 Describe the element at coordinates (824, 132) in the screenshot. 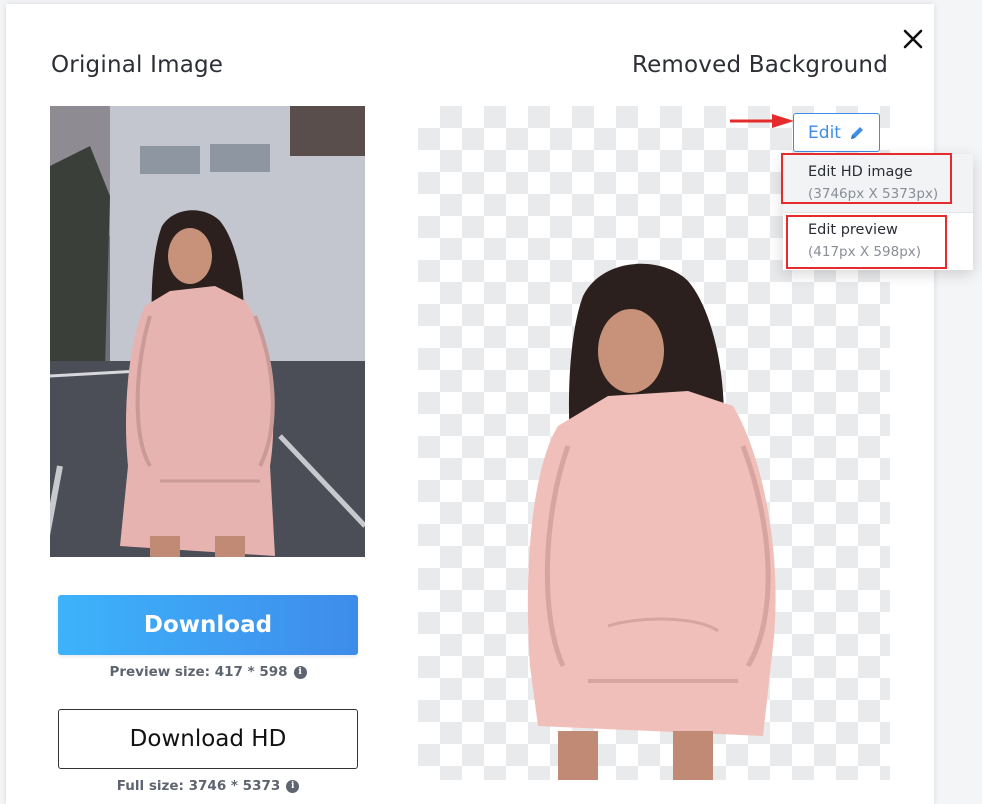

I see `edit-label: Edit` at that location.